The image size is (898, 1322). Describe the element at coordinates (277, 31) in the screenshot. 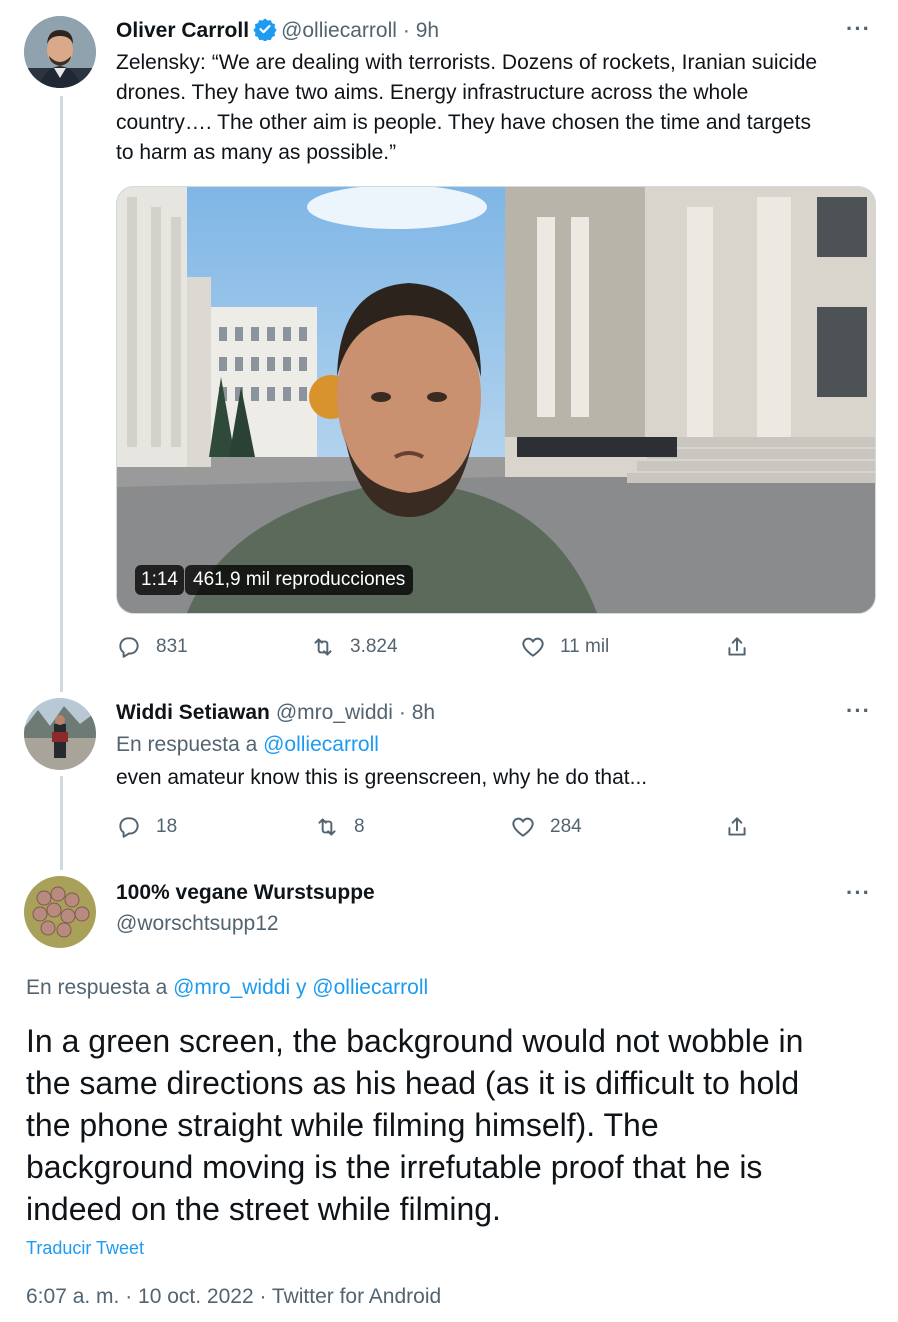

I see `tweet1-header: Oliver Carroll @olliecarroll · 9h` at that location.